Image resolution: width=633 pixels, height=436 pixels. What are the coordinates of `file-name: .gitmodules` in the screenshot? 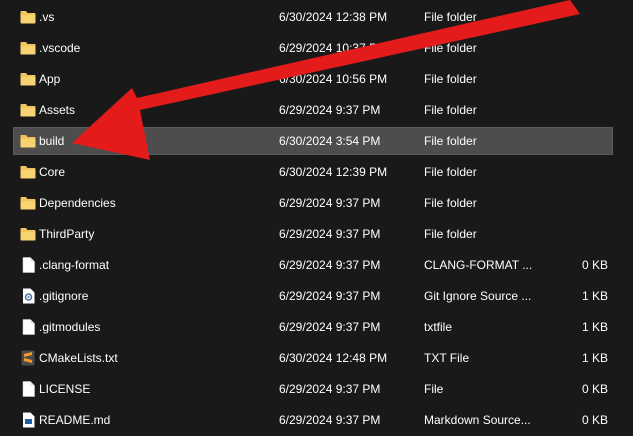 It's located at (70, 327).